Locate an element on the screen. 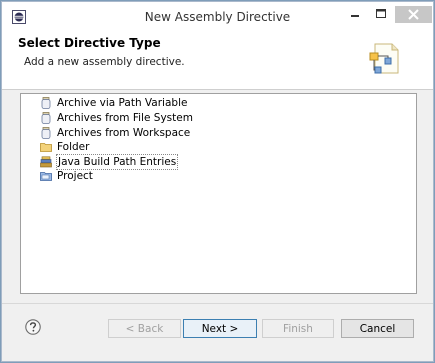 The width and height of the screenshot is (435, 363). list-item-label: Folder is located at coordinates (73, 147).